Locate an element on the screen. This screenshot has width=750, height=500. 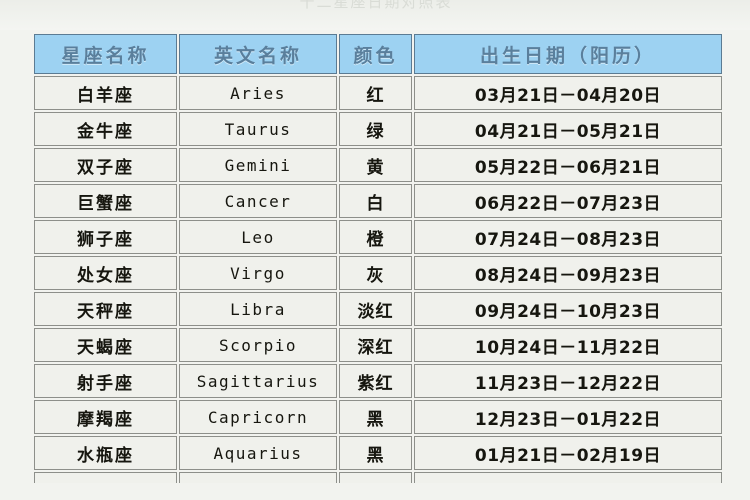
cell-color: 黄 is located at coordinates (375, 165).